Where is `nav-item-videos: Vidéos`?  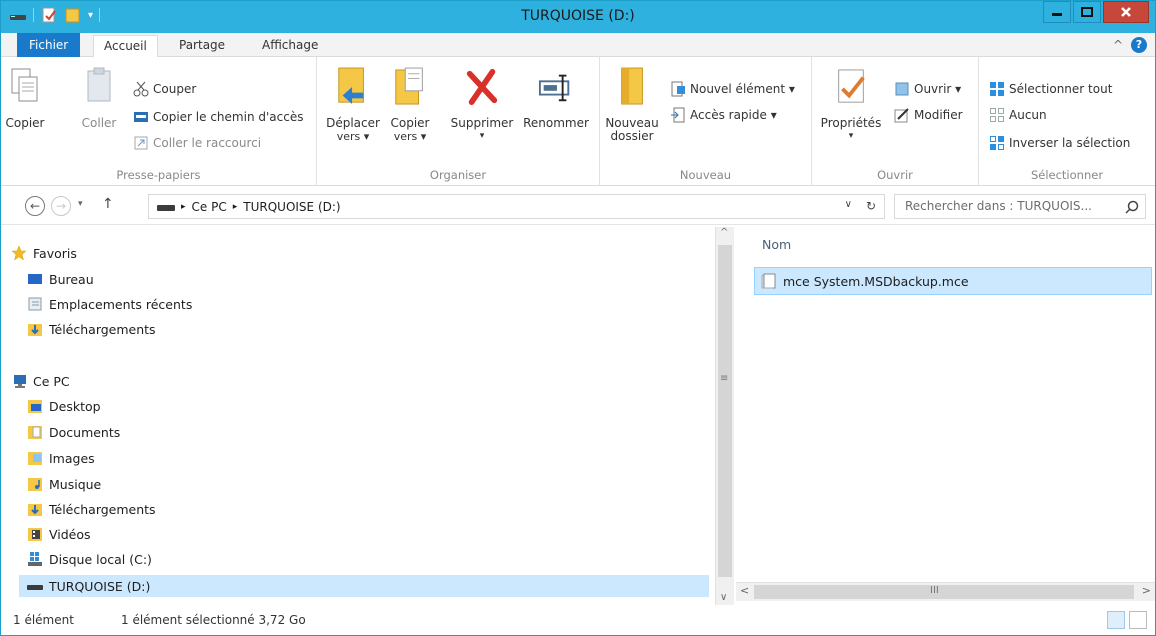 nav-item-videos: Vidéos is located at coordinates (59, 534).